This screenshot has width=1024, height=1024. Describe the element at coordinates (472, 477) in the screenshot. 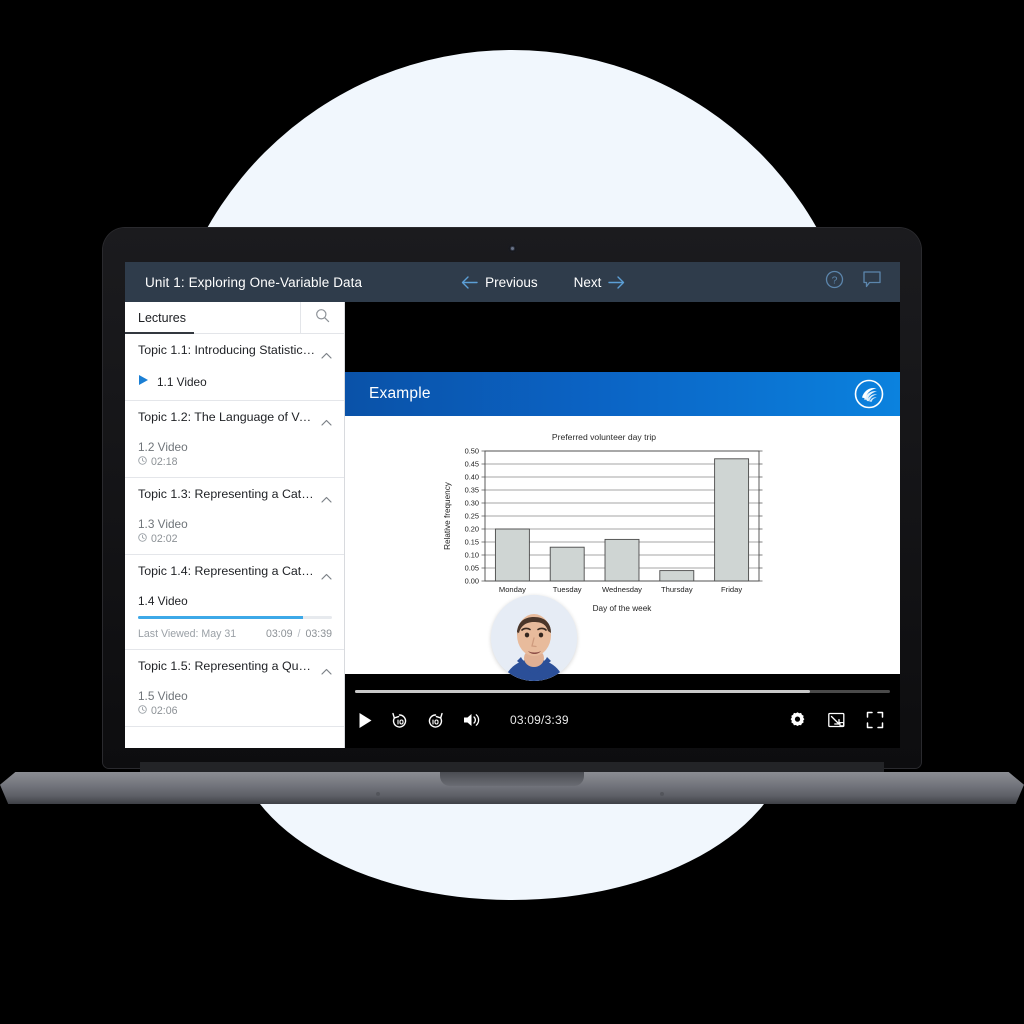

I see `svg-text: 0.40` at that location.